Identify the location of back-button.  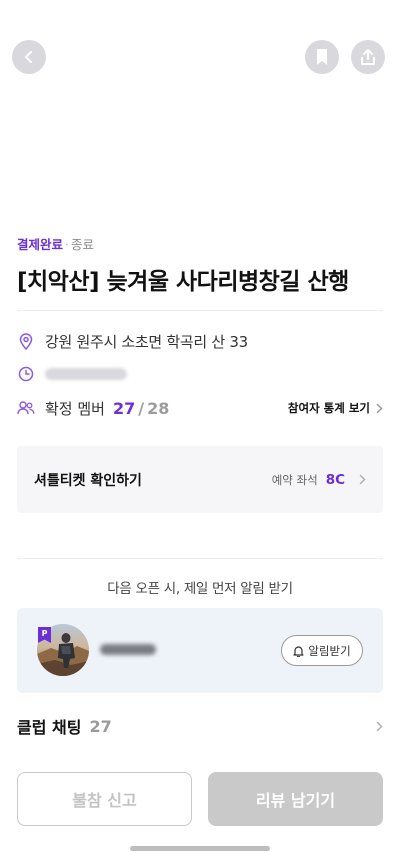
(29, 57).